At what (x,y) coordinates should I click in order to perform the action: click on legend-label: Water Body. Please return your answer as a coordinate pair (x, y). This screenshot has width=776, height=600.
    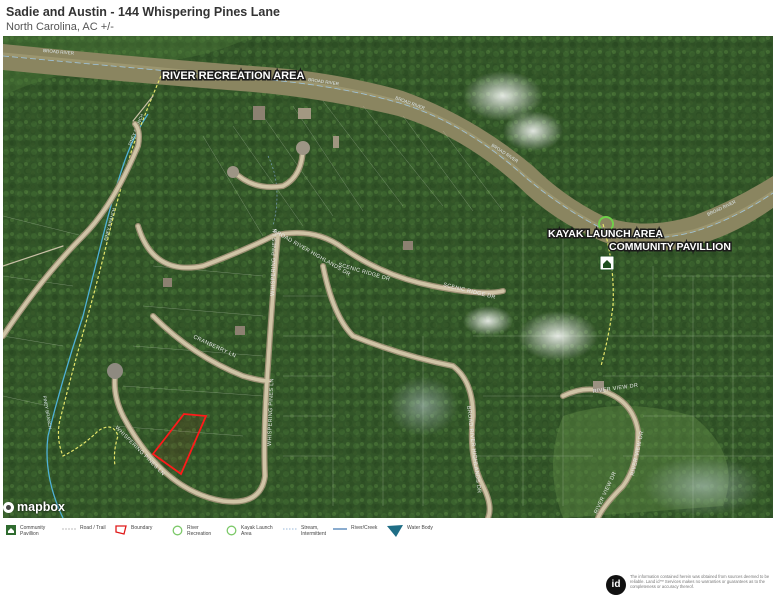
    Looking at the image, I should click on (420, 528).